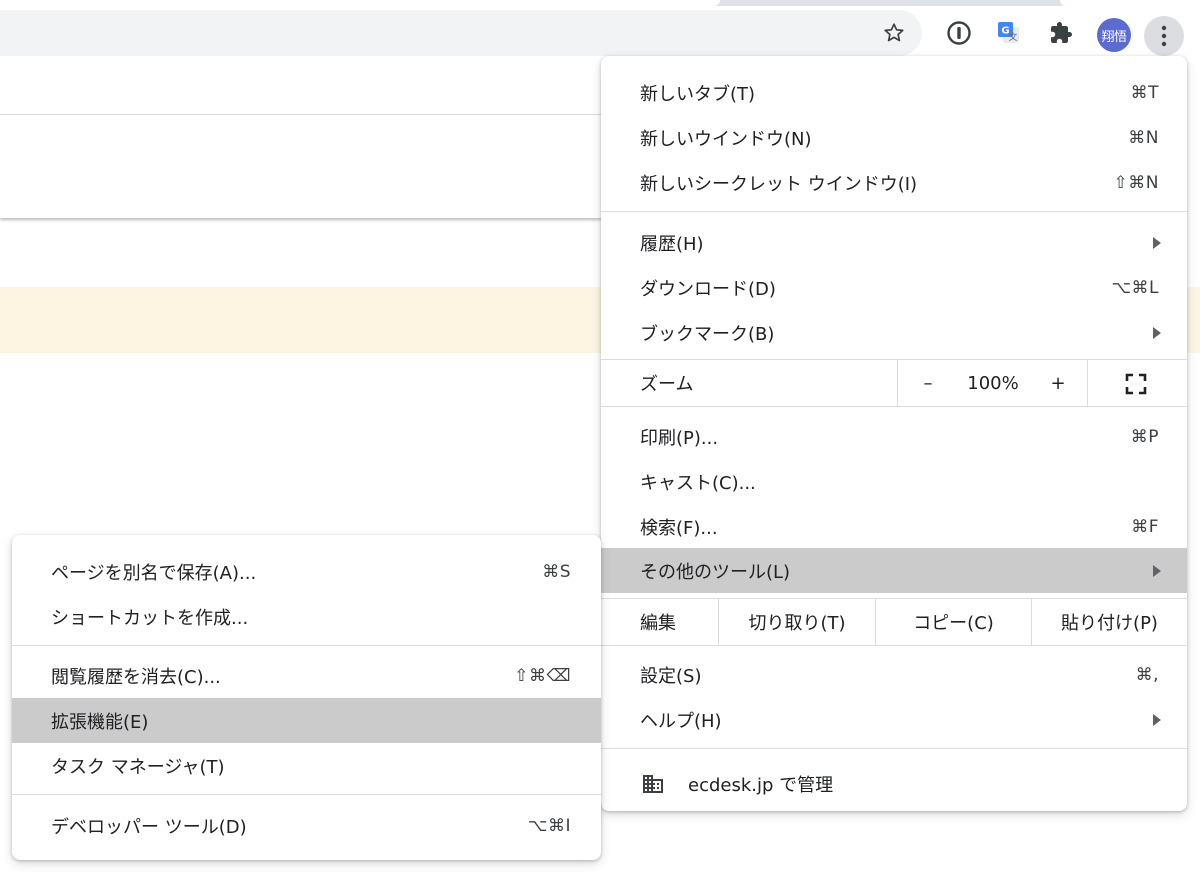  What do you see at coordinates (306, 765) in the screenshot?
I see `menu-item-task-manager: タスク マネージャ(T)` at bounding box center [306, 765].